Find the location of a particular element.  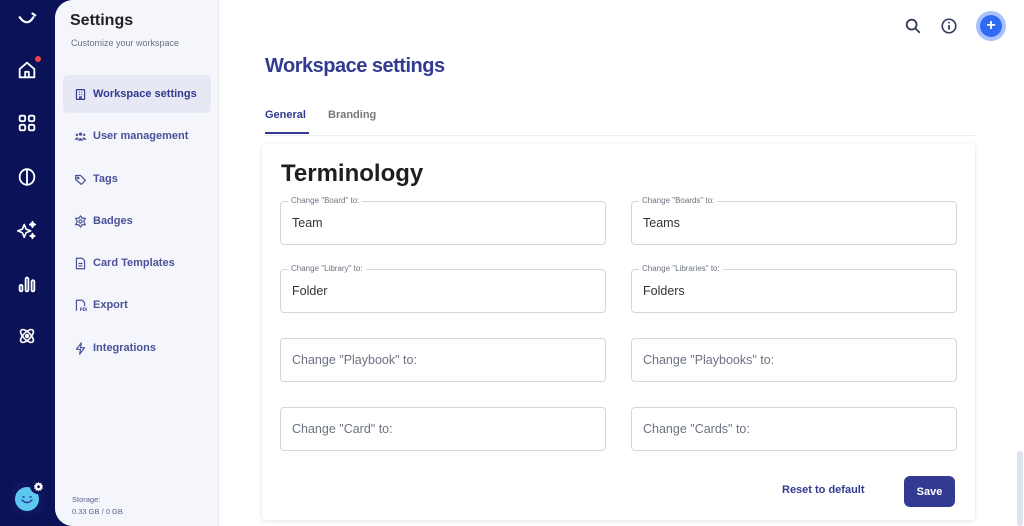

cards-field: Change "Cards" to: is located at coordinates (794, 429).